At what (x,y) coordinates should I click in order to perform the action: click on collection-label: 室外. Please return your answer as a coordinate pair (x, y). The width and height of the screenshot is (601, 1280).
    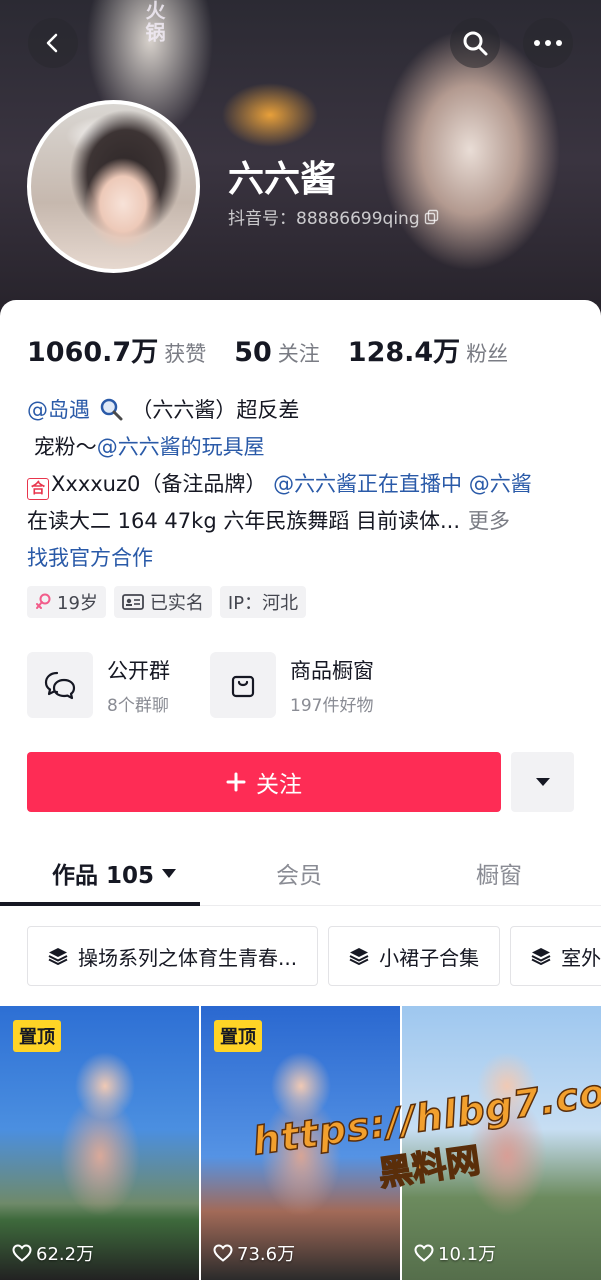
    Looking at the image, I should click on (581, 957).